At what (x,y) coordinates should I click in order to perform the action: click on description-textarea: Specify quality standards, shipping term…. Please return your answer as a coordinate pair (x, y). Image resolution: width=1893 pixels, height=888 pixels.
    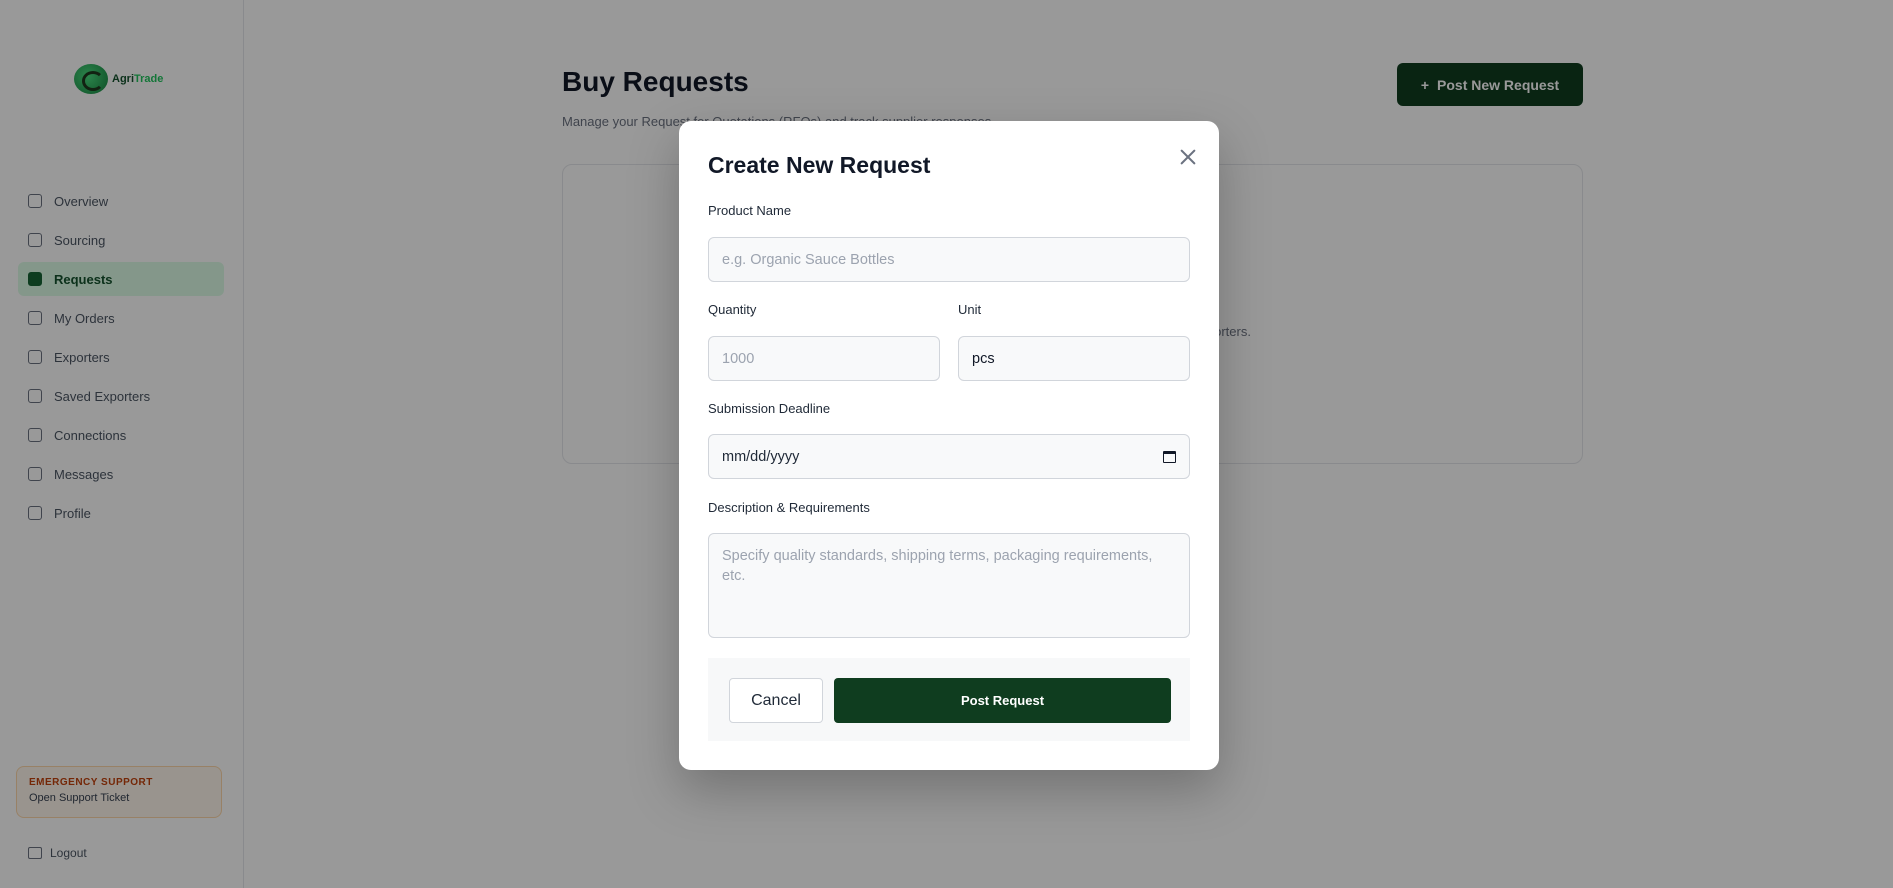
    Looking at the image, I should click on (949, 585).